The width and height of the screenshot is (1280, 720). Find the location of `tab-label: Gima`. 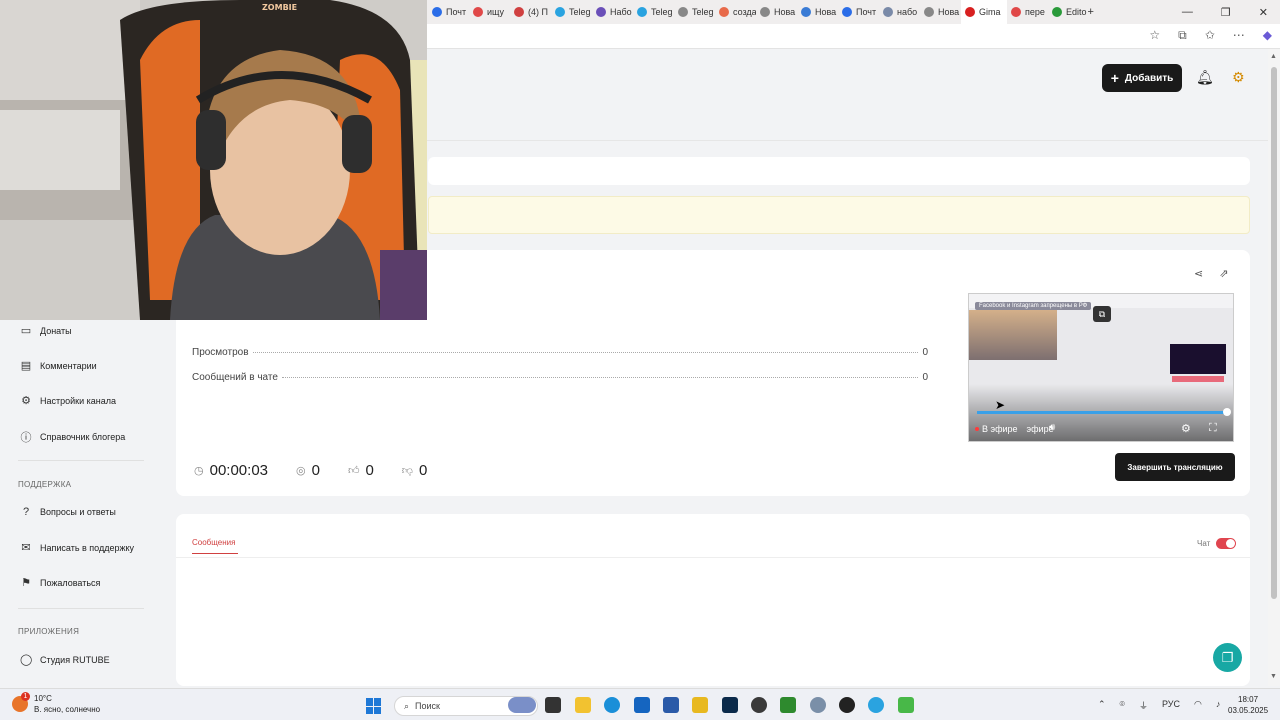

tab-label: Gima is located at coordinates (990, 12).